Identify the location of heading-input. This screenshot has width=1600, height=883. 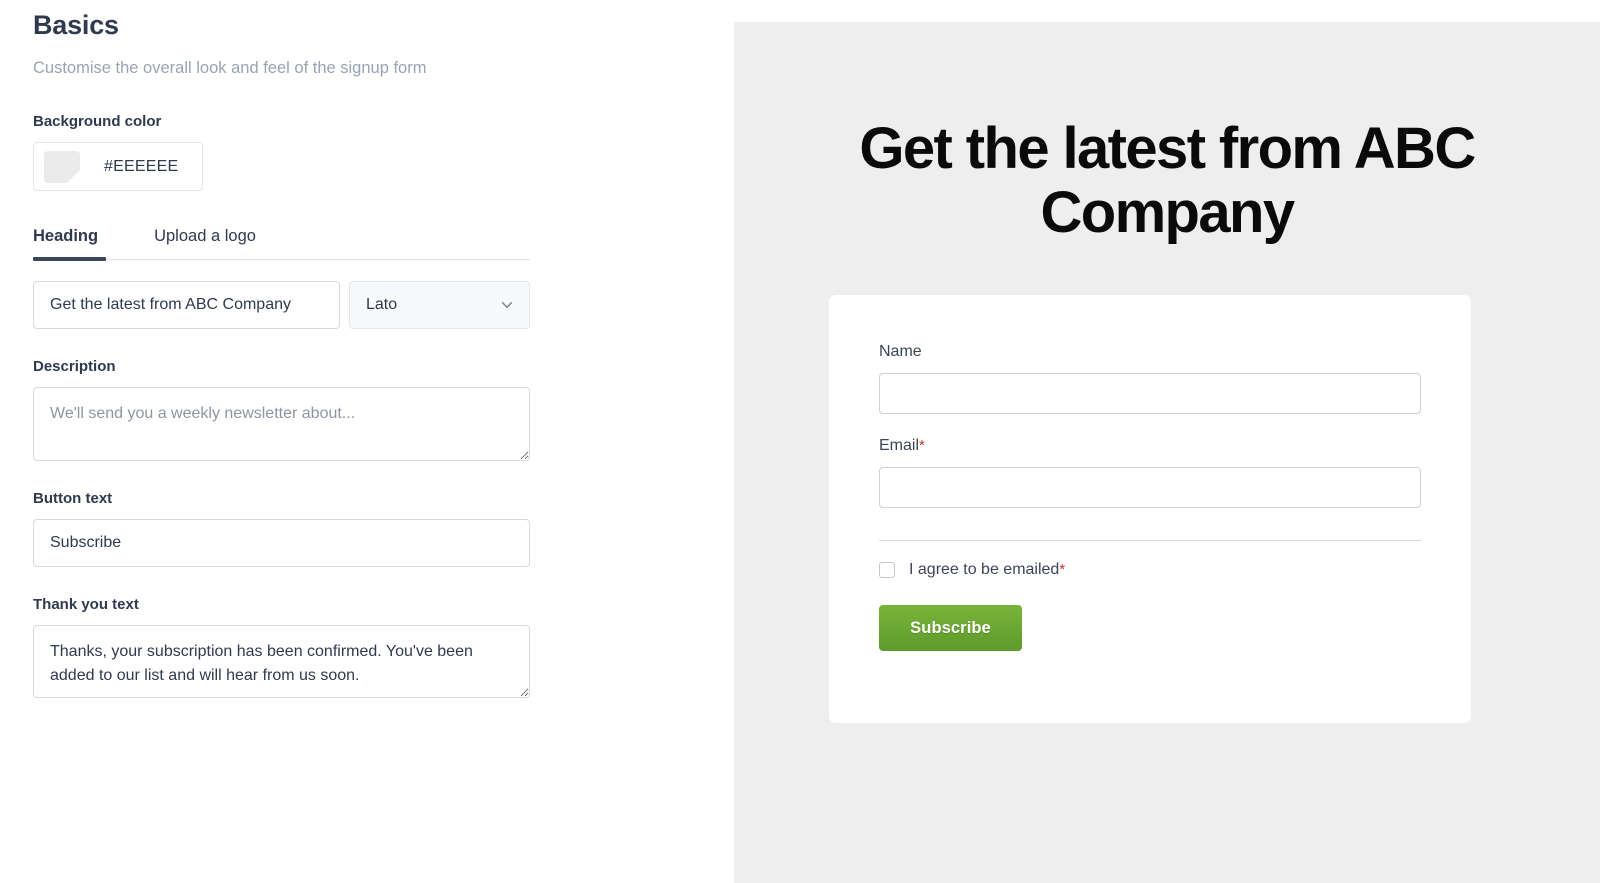
(186, 305).